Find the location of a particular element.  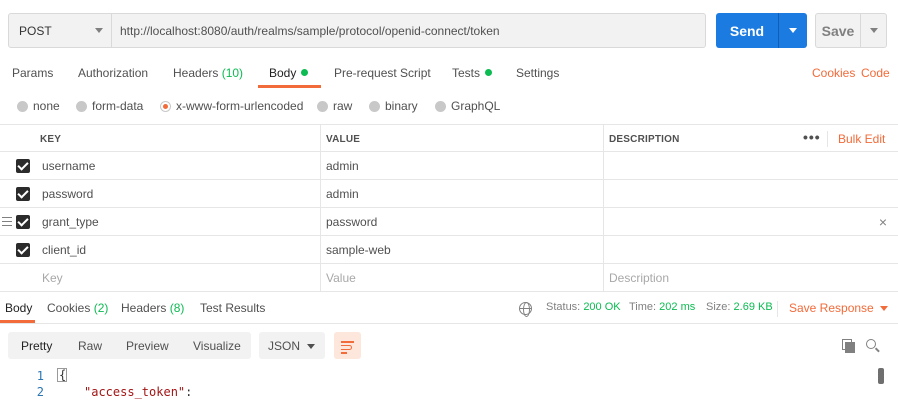

tab-params: Params is located at coordinates (32, 73).